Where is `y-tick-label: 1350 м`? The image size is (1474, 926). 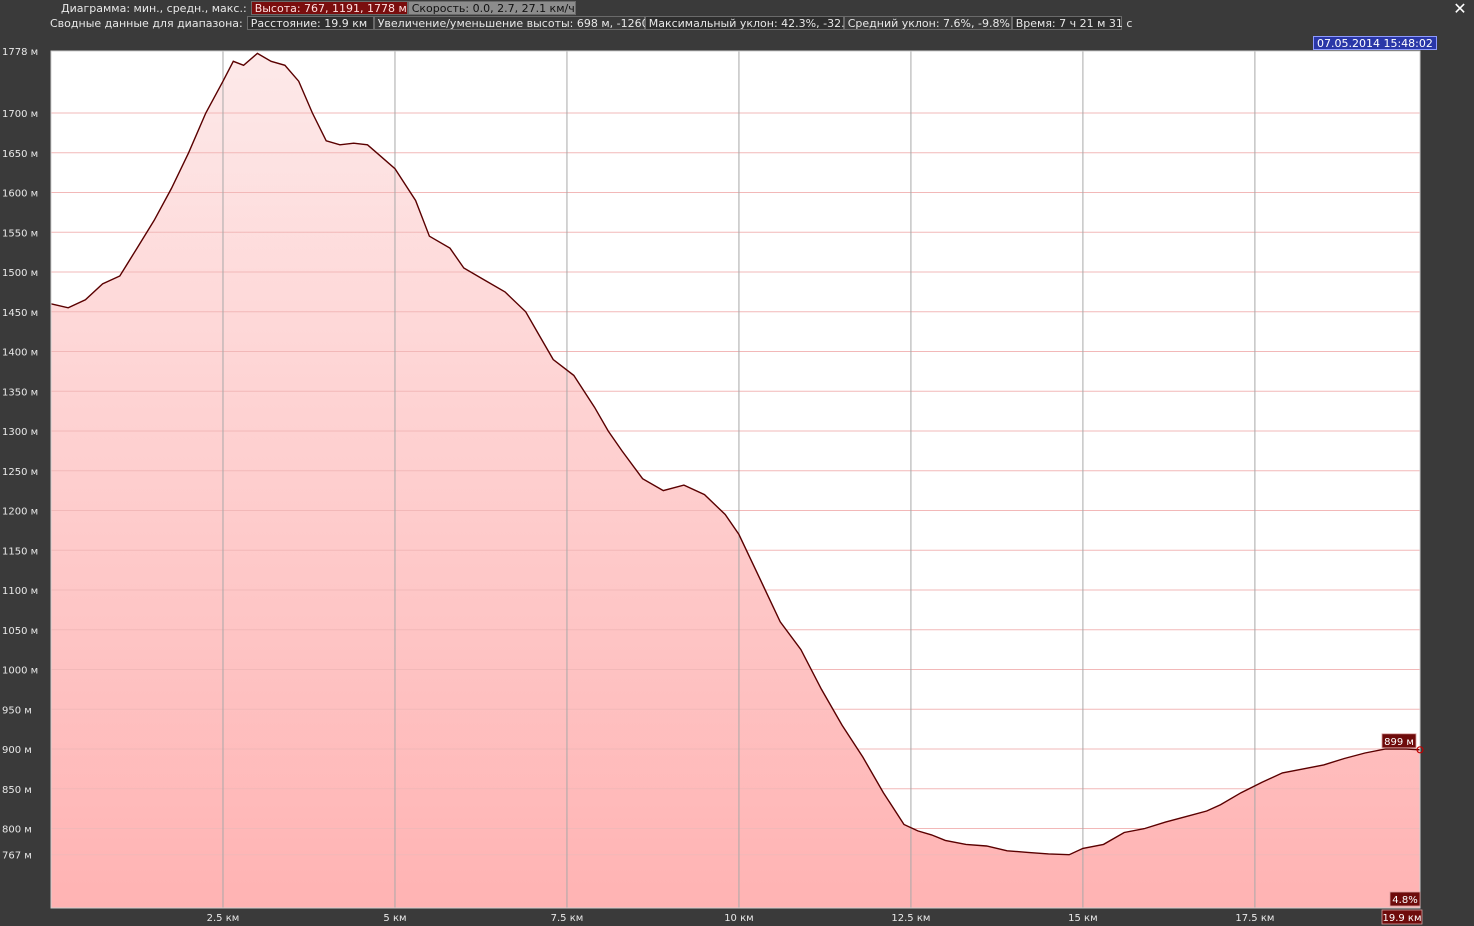
y-tick-label: 1350 м is located at coordinates (20, 392).